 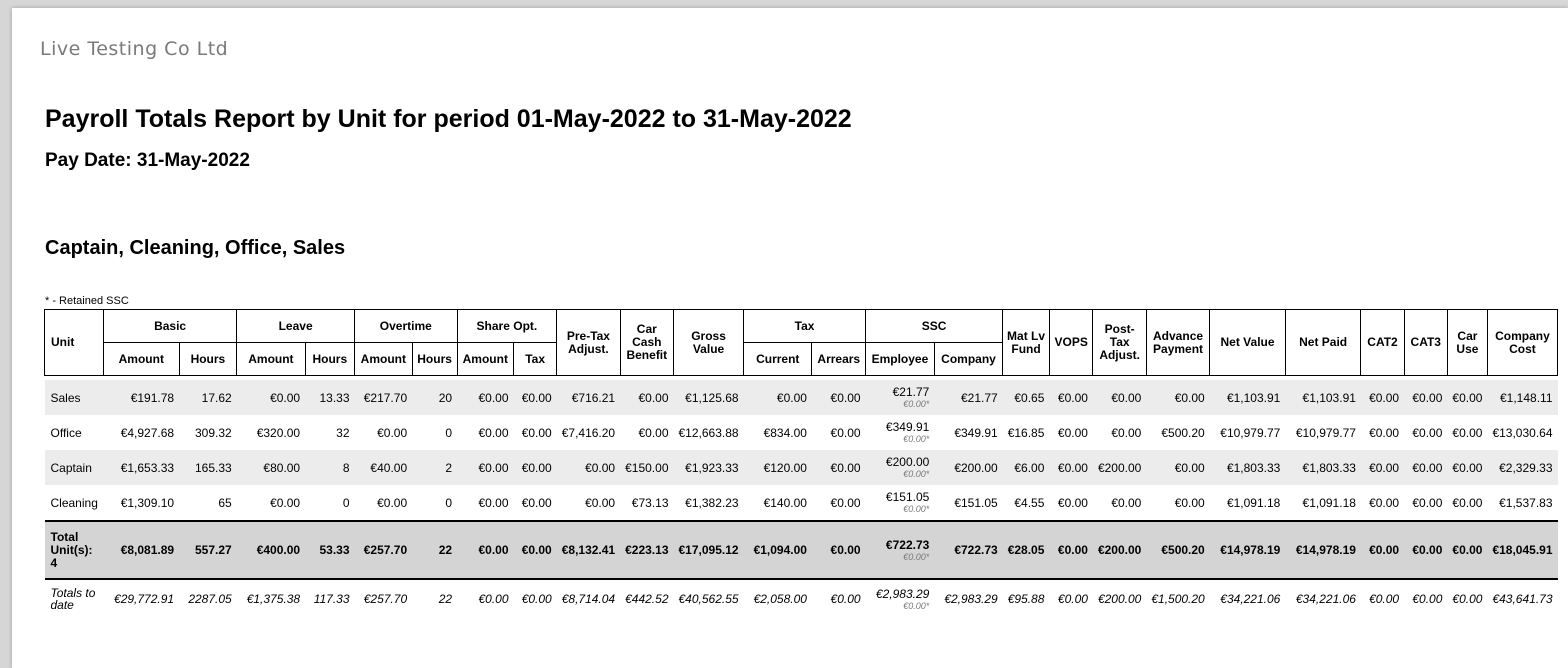 What do you see at coordinates (1247, 342) in the screenshot?
I see `header-net-value: Net Value` at bounding box center [1247, 342].